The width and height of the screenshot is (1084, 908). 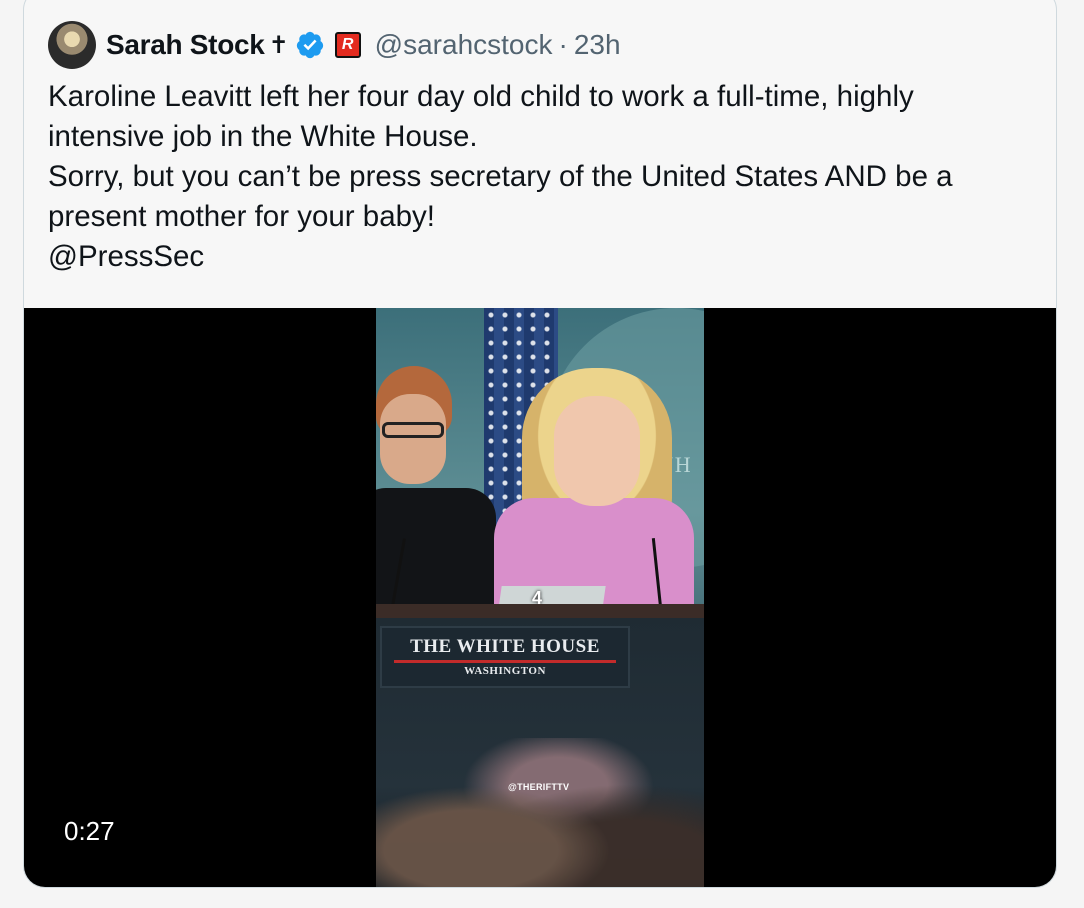 What do you see at coordinates (543, 257) in the screenshot?
I see `mention-link: @PressSec` at bounding box center [543, 257].